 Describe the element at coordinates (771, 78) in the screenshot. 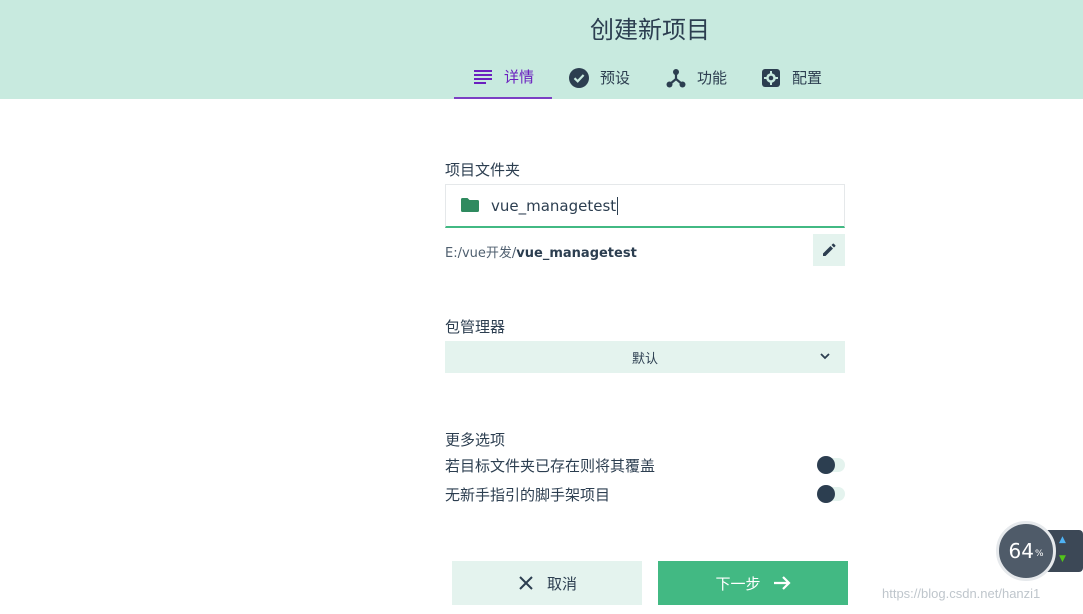

I see `gear-icon` at that location.